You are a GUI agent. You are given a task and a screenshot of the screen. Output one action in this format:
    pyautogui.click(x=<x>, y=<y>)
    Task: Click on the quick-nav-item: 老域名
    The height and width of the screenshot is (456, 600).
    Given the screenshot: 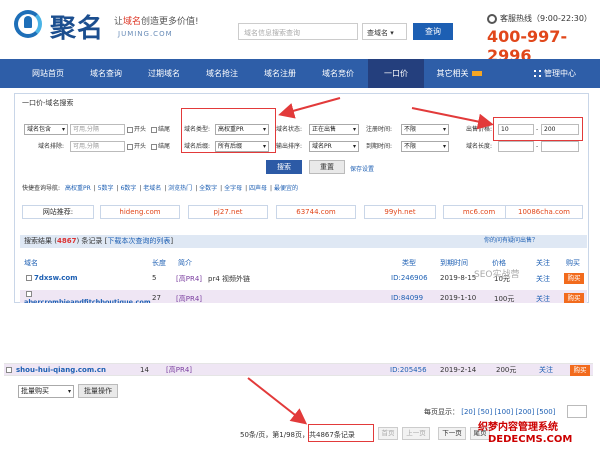 What is the action you would take?
    pyautogui.click(x=152, y=188)
    